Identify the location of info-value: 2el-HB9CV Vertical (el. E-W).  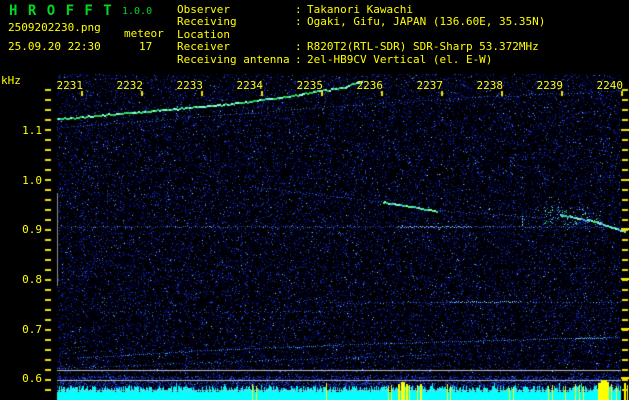
(400, 59).